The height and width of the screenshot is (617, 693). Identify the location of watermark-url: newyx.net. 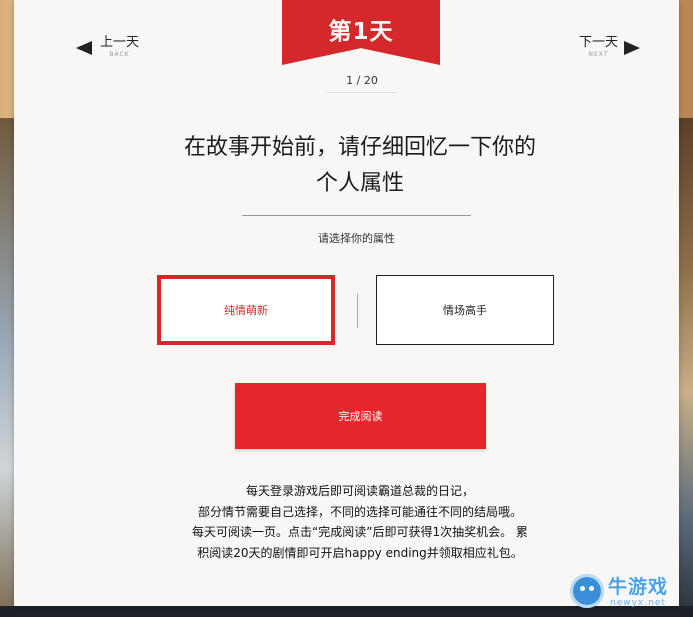
(638, 603).